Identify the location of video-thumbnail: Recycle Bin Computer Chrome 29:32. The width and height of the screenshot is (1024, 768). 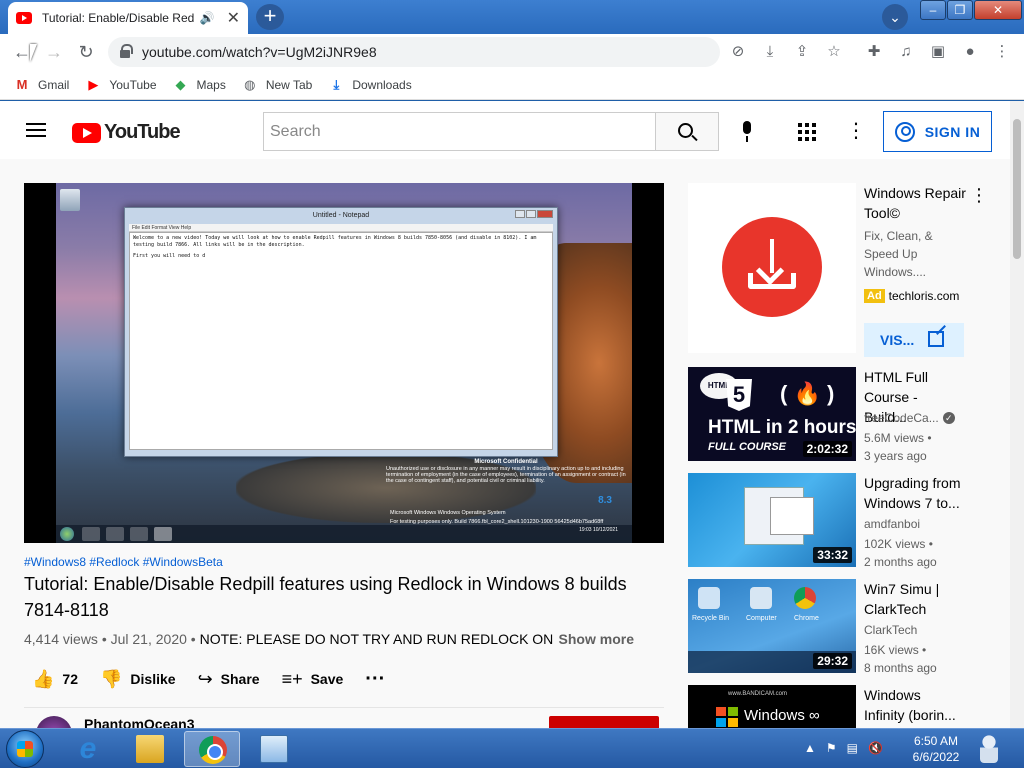
(772, 626).